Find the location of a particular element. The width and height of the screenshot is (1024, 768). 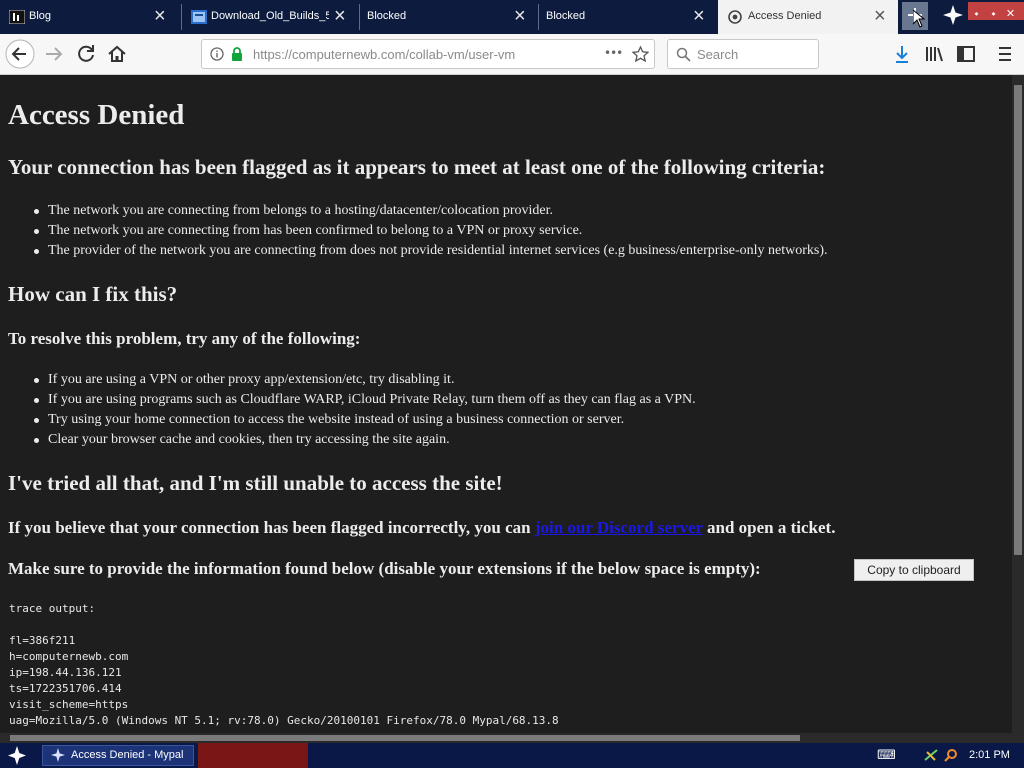

url-path: /collab-vm/user-vm is located at coordinates (460, 54).